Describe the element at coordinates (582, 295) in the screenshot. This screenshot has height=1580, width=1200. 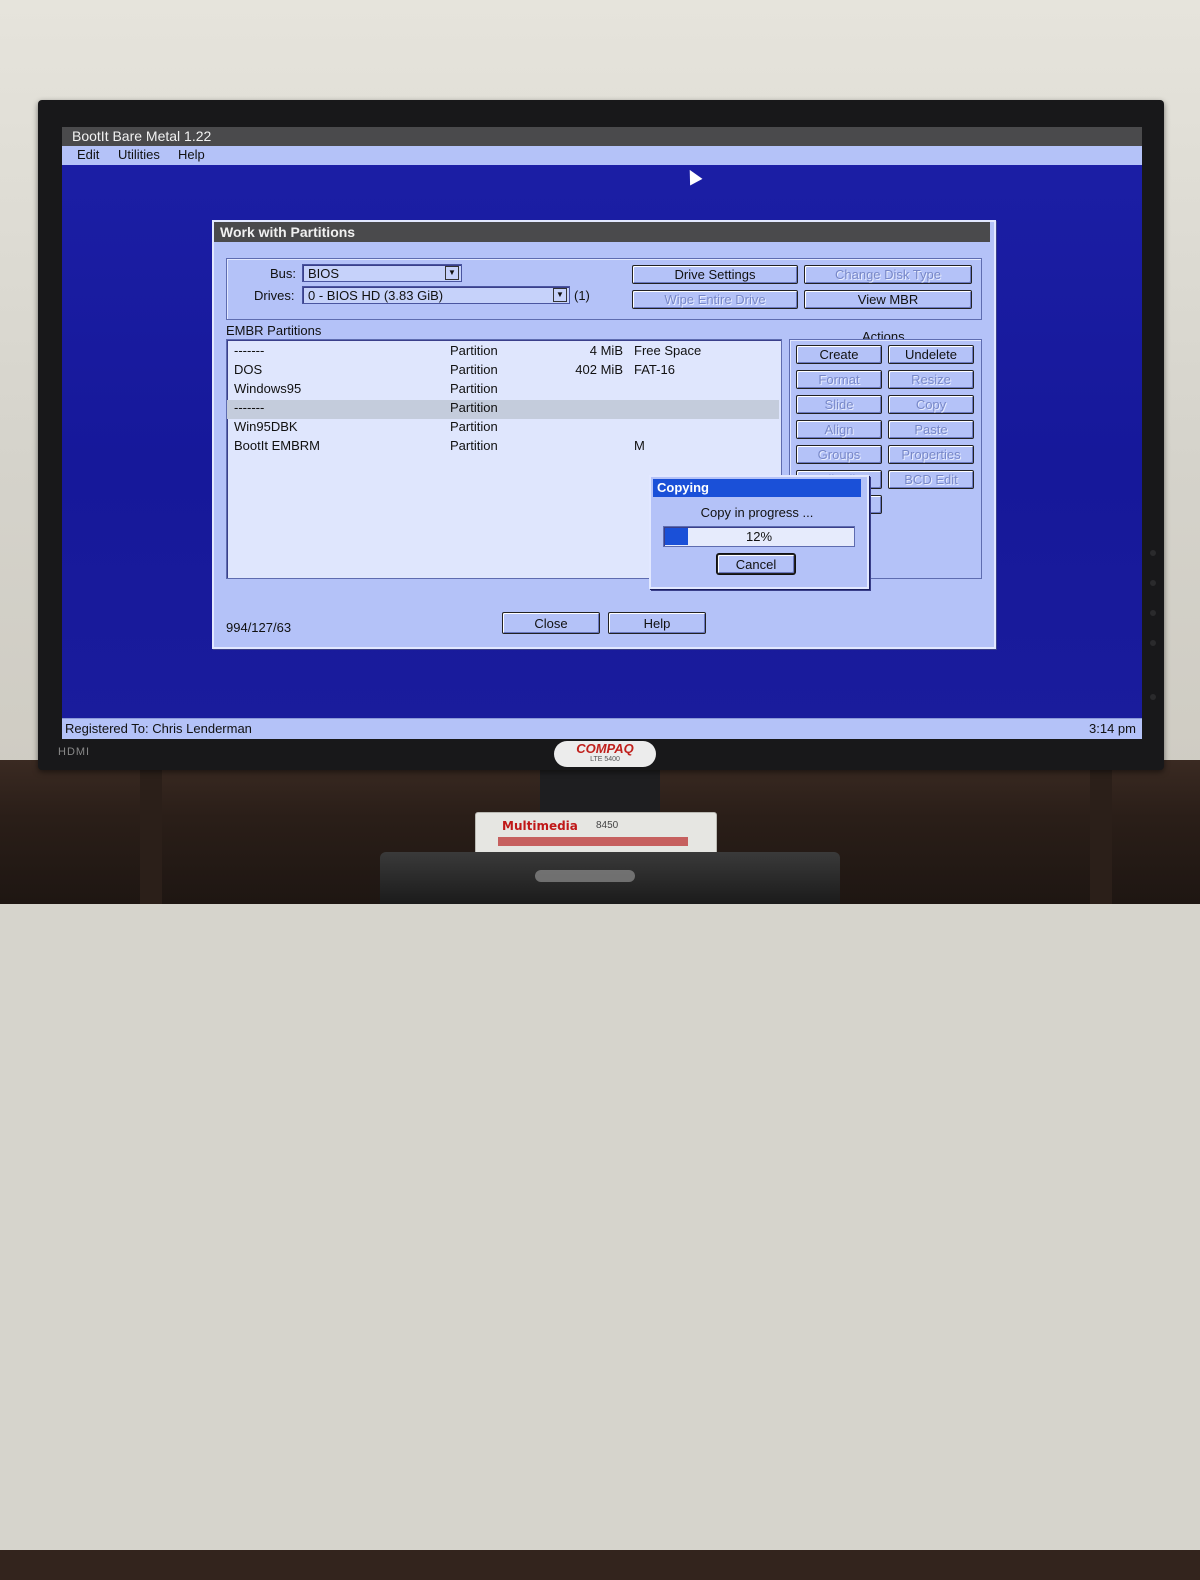
I see `drives-count: (1)` at that location.